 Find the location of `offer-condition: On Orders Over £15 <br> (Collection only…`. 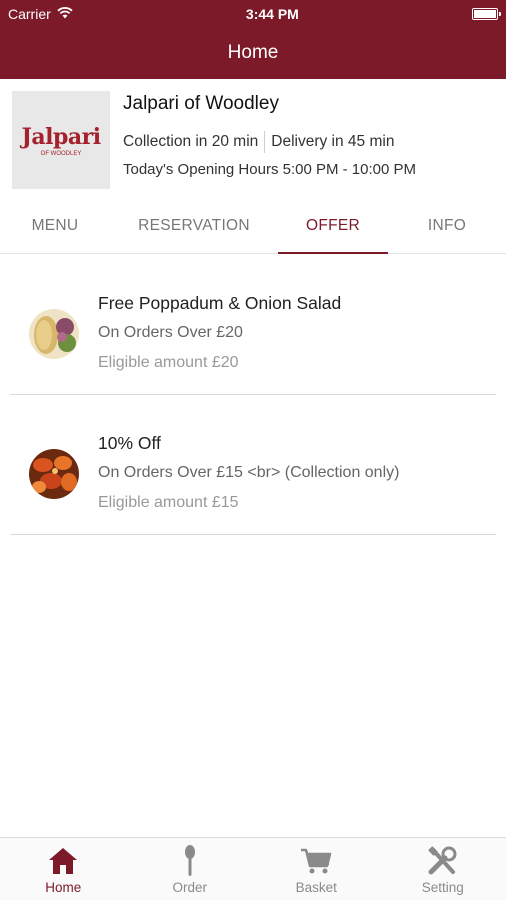

offer-condition: On Orders Over £15 <br> (Collection only… is located at coordinates (249, 472).